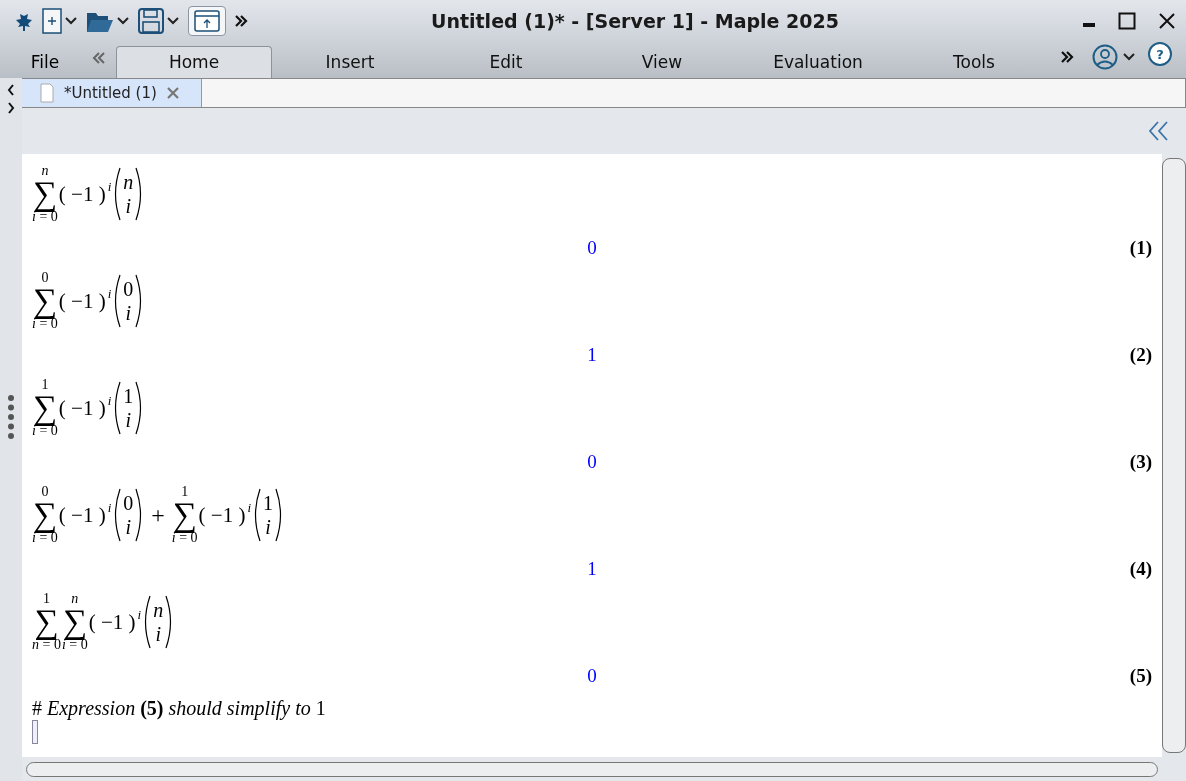  Describe the element at coordinates (47, 93) in the screenshot. I see `document-icon` at that location.